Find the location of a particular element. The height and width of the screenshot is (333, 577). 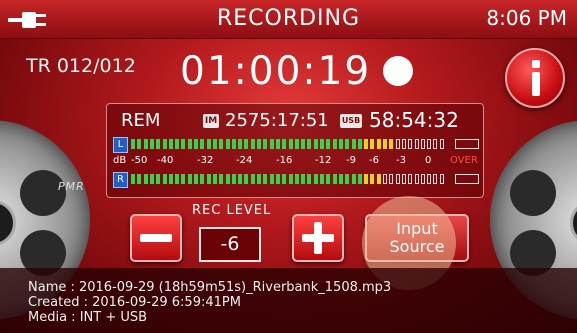

right-channel-tag: R is located at coordinates (120, 180).